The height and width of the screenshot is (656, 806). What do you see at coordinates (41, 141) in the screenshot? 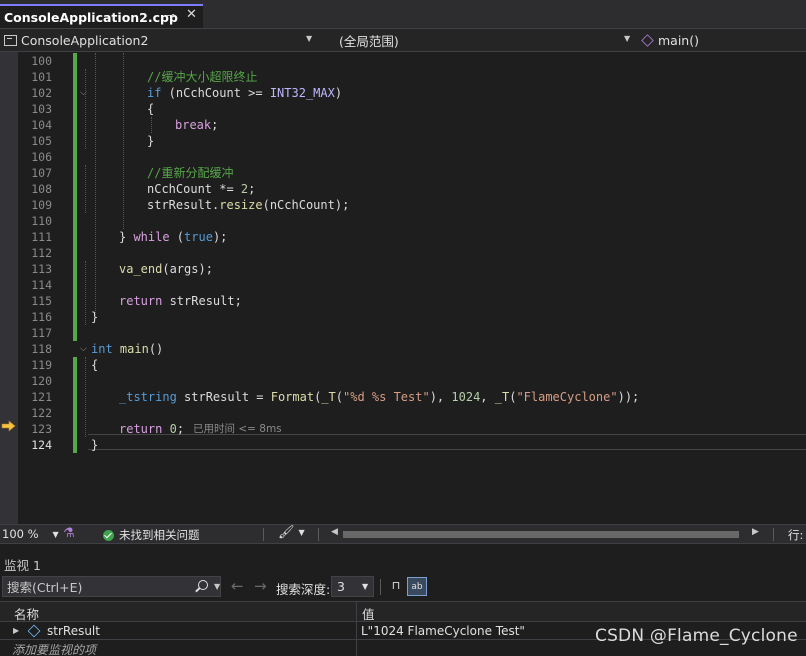
I see `line-number: 105` at bounding box center [41, 141].